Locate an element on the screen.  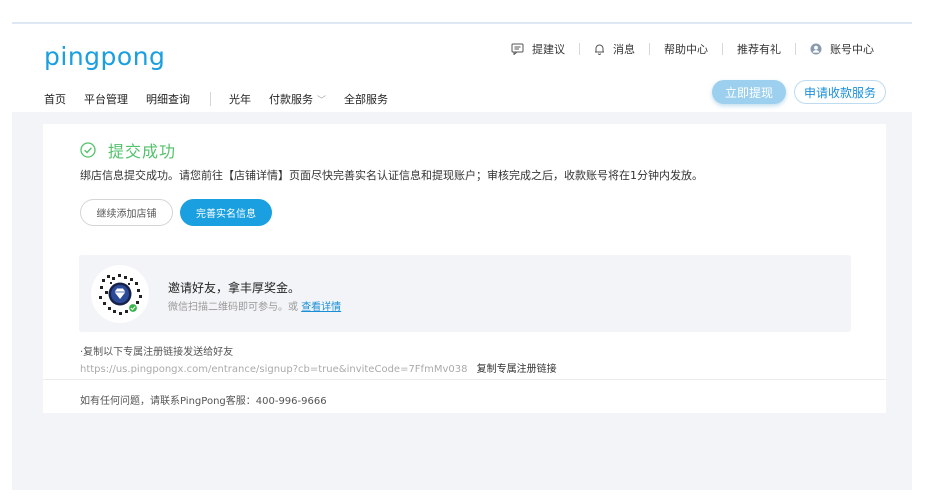
continue-add-store-button: 继续添加店铺 is located at coordinates (126, 212).